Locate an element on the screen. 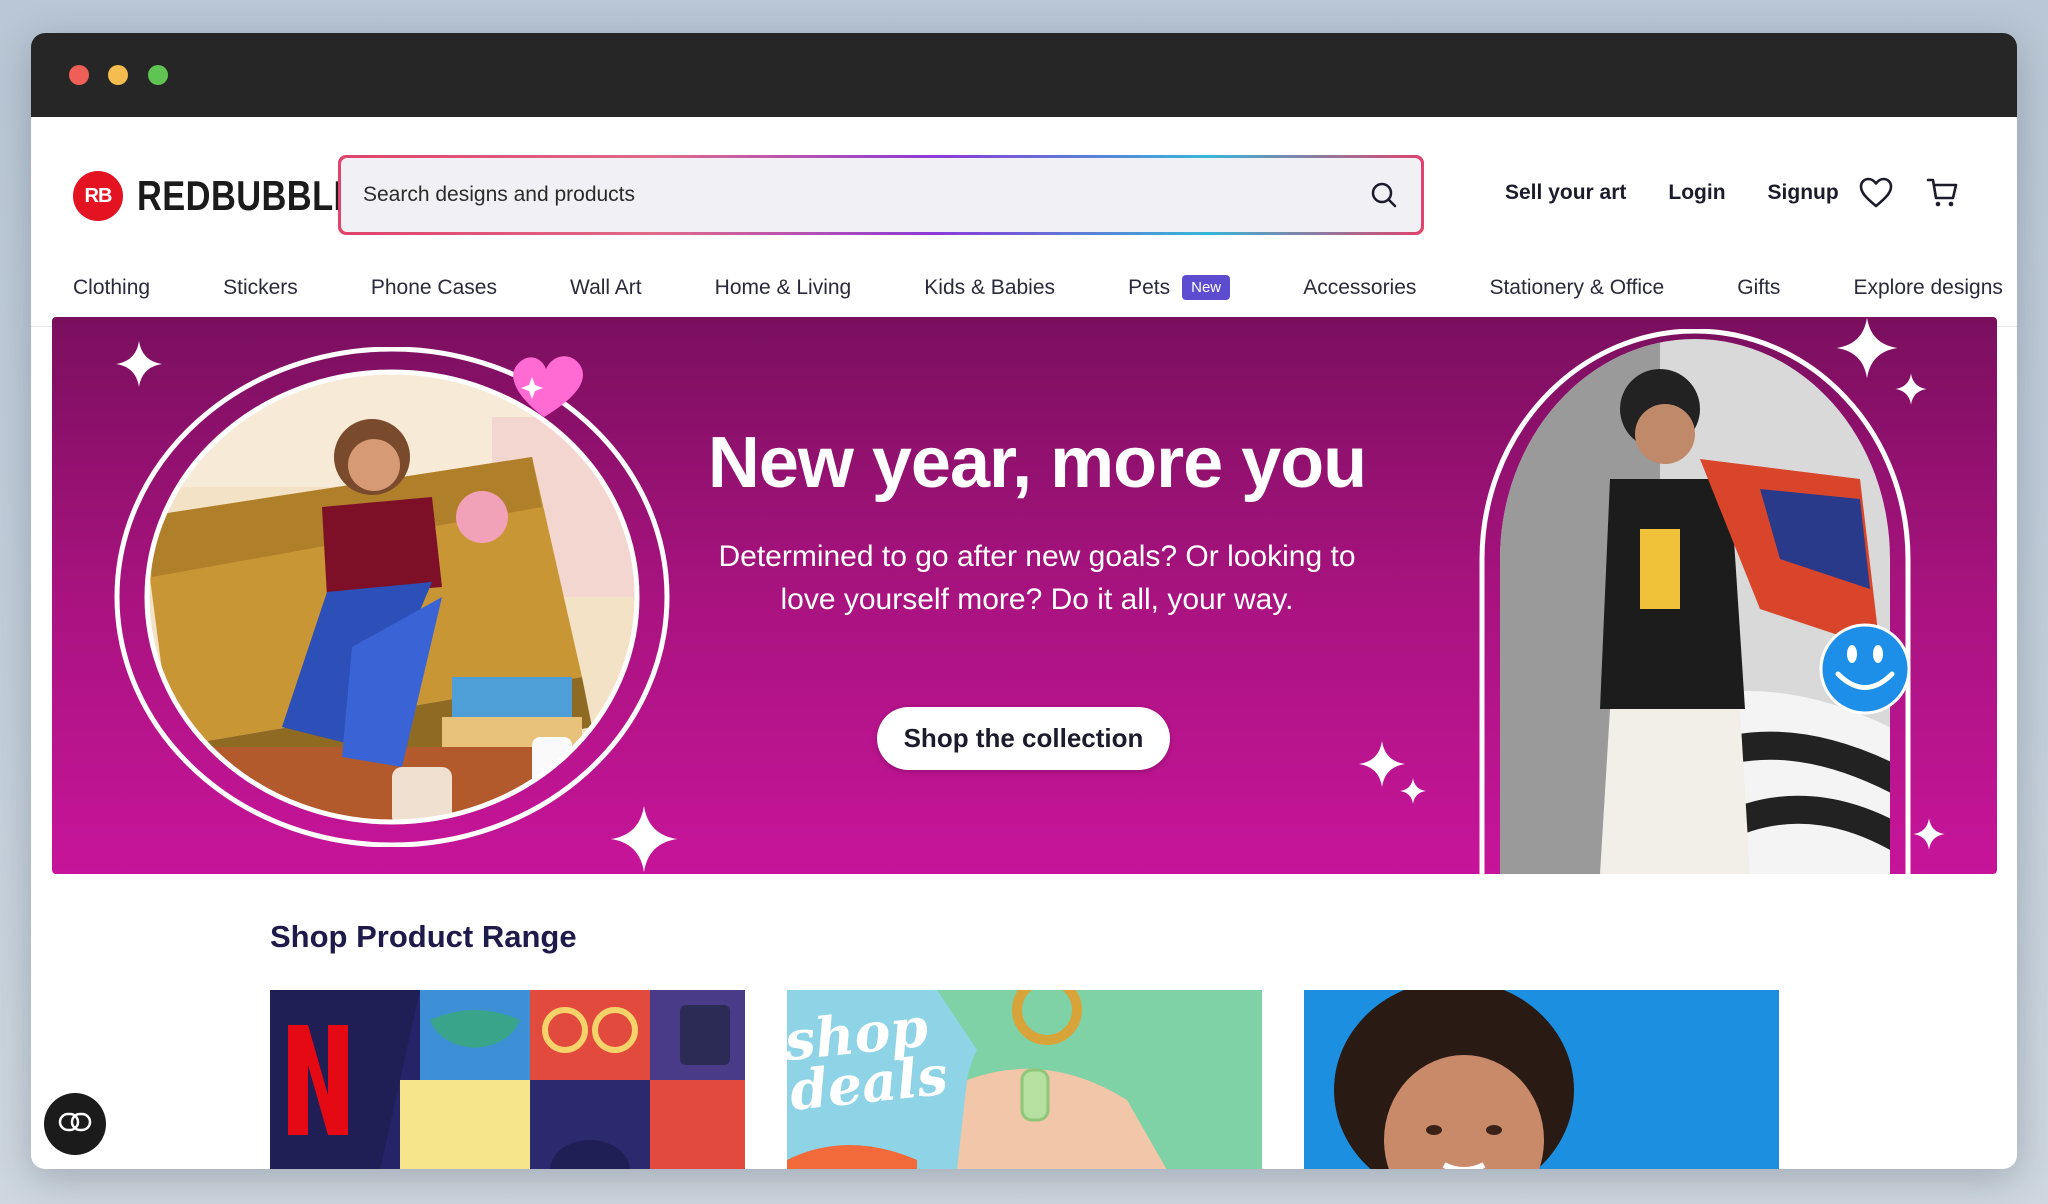 The height and width of the screenshot is (1204, 2048). search-input is located at coordinates (813, 195).